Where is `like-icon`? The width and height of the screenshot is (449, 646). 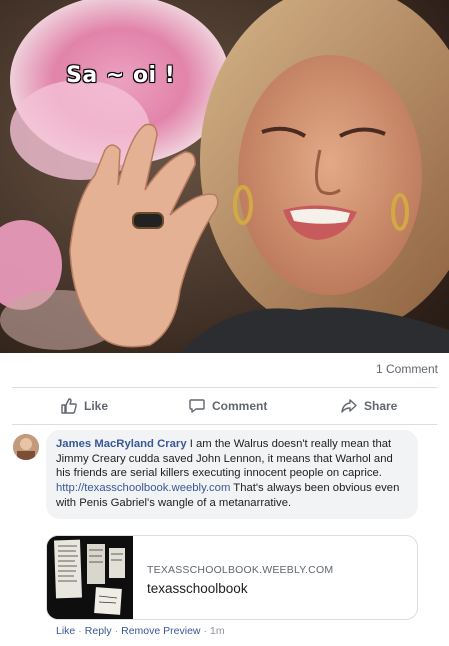 like-icon is located at coordinates (69, 406).